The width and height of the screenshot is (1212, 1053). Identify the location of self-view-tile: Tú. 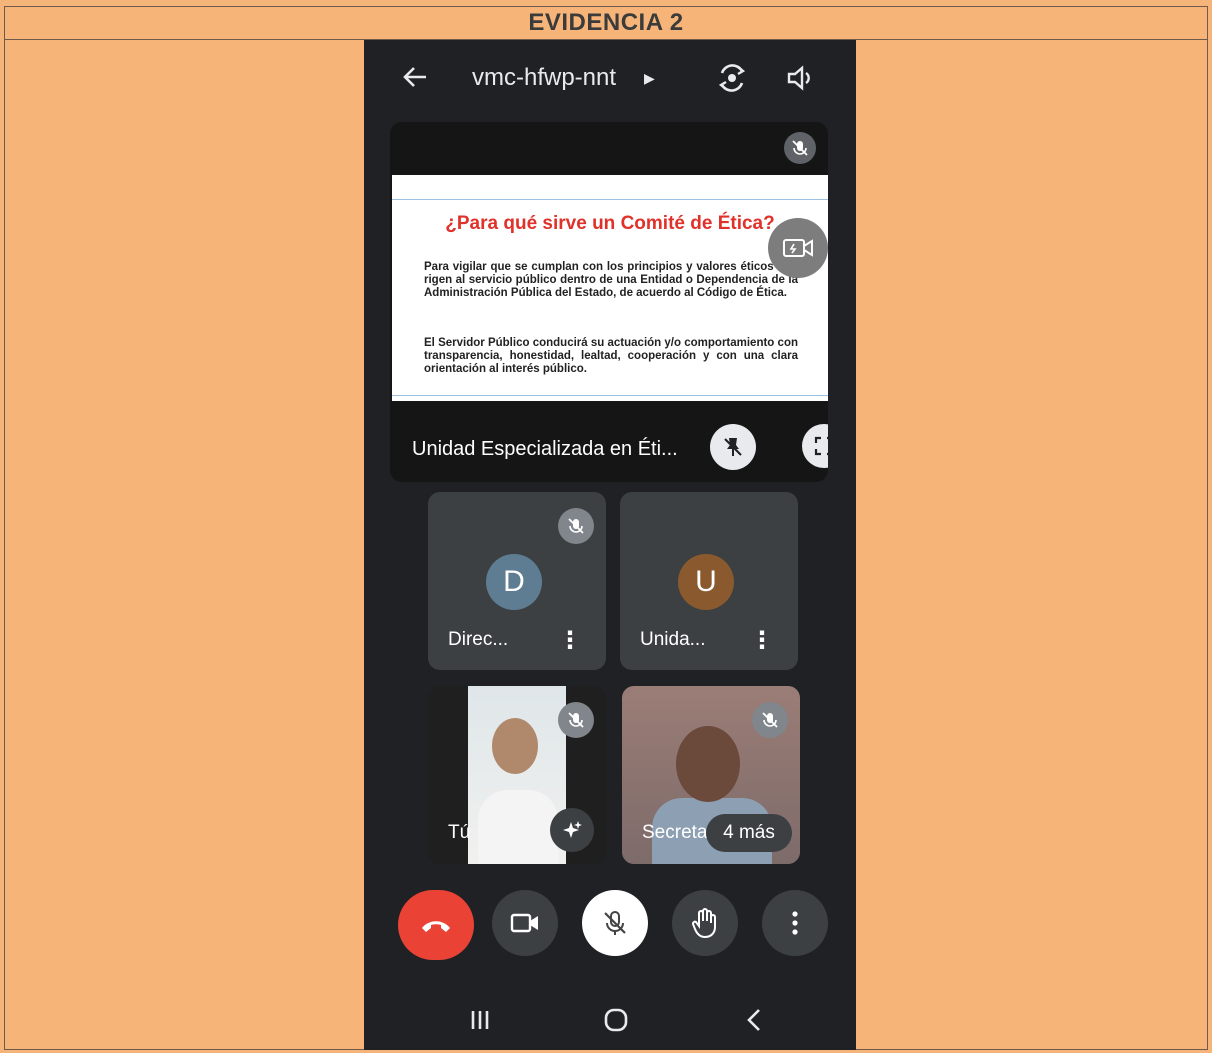
(517, 775).